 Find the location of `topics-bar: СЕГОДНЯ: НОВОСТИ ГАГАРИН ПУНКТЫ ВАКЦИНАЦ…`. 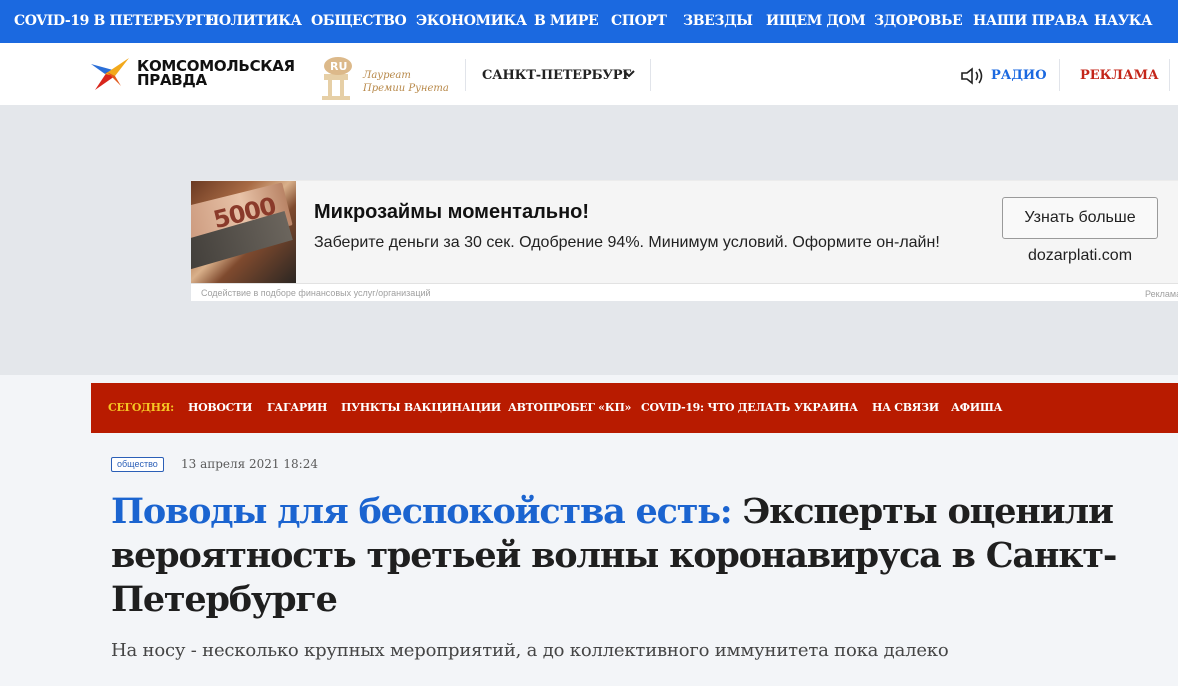

topics-bar: СЕГОДНЯ: НОВОСТИ ГАГАРИН ПУНКТЫ ВАКЦИНАЦ… is located at coordinates (634, 408).